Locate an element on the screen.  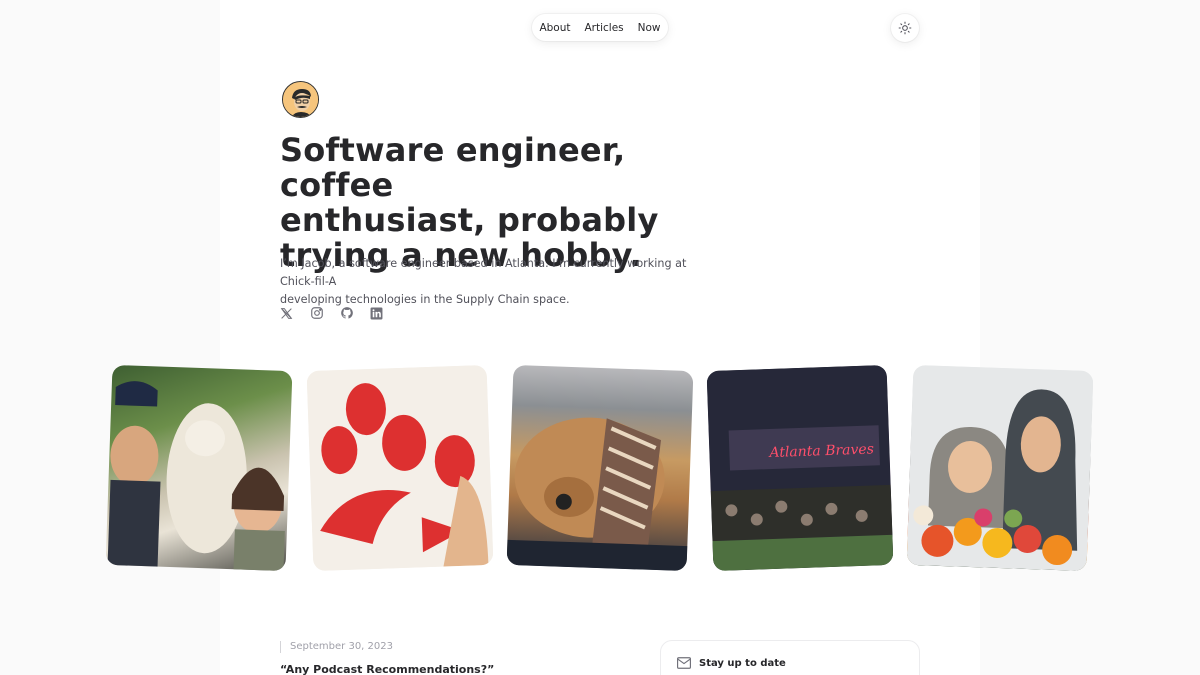
nav-link-articles: Articles is located at coordinates (604, 28).